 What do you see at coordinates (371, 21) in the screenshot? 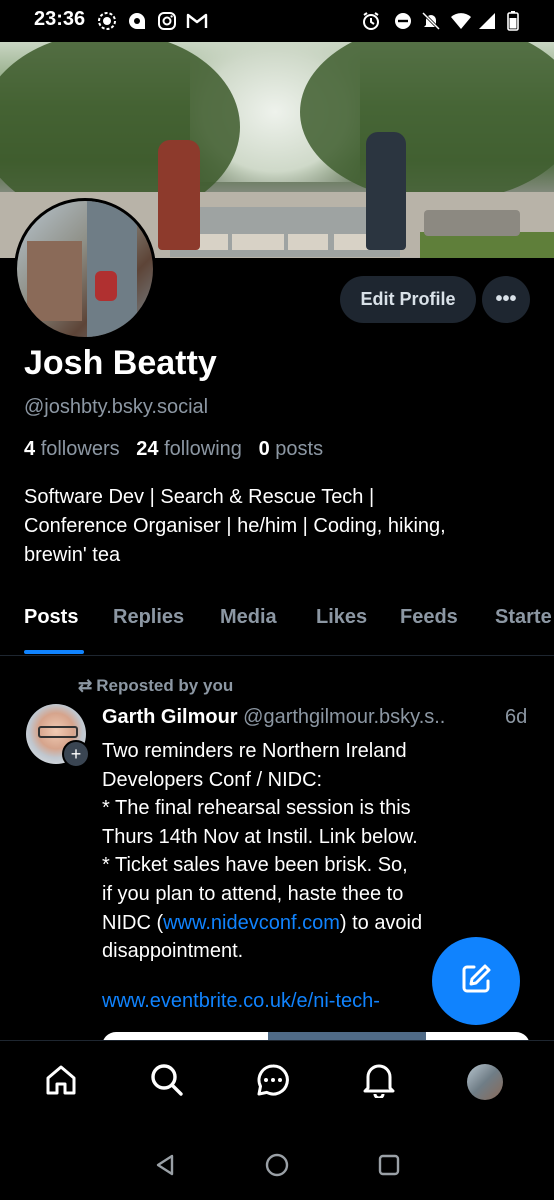
I see `alarm-icon` at bounding box center [371, 21].